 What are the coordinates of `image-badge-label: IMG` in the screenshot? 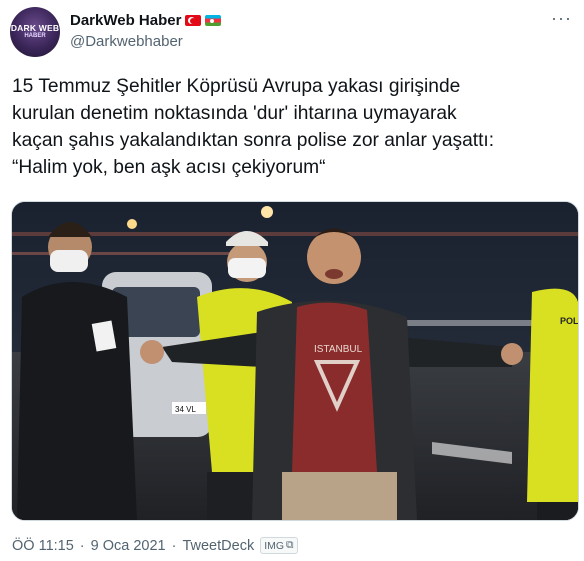 It's located at (274, 545).